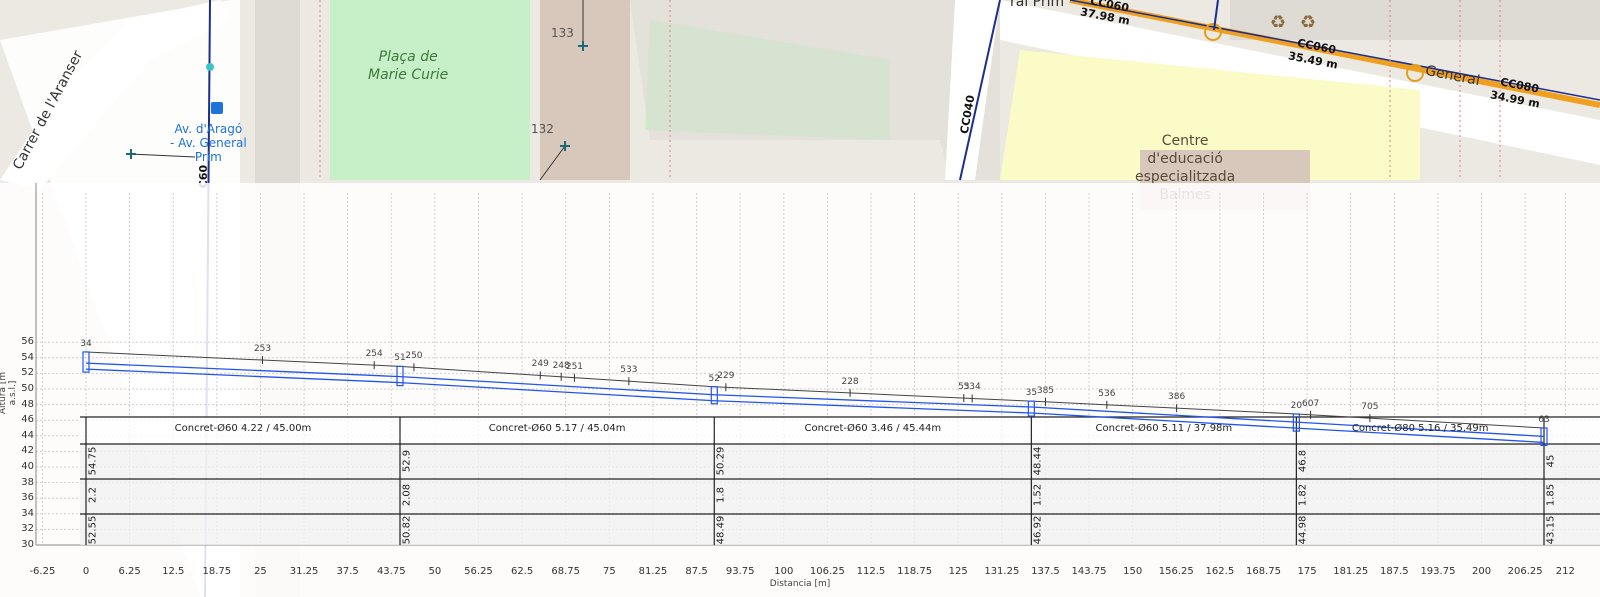 This screenshot has height=597, width=1600. I want to click on manhole-label: 20, so click(1296, 405).